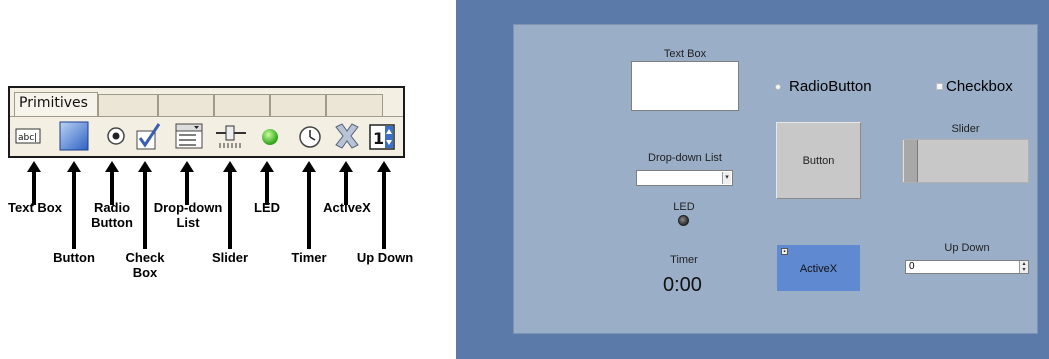  I want to click on label-radio-button: Radio Button, so click(112, 215).